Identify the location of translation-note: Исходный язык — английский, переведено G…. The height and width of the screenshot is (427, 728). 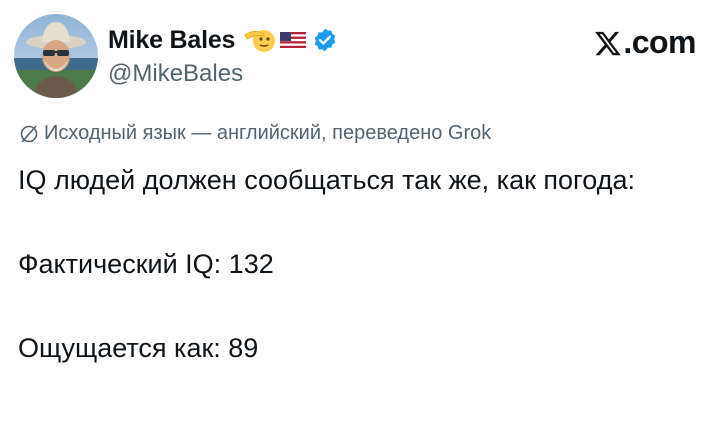
(254, 133).